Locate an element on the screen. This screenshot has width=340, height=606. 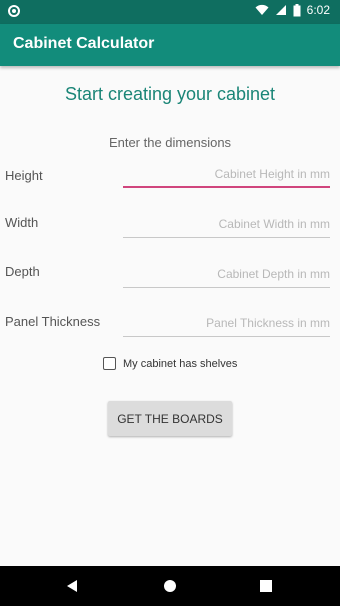
depth-field is located at coordinates (226, 275).